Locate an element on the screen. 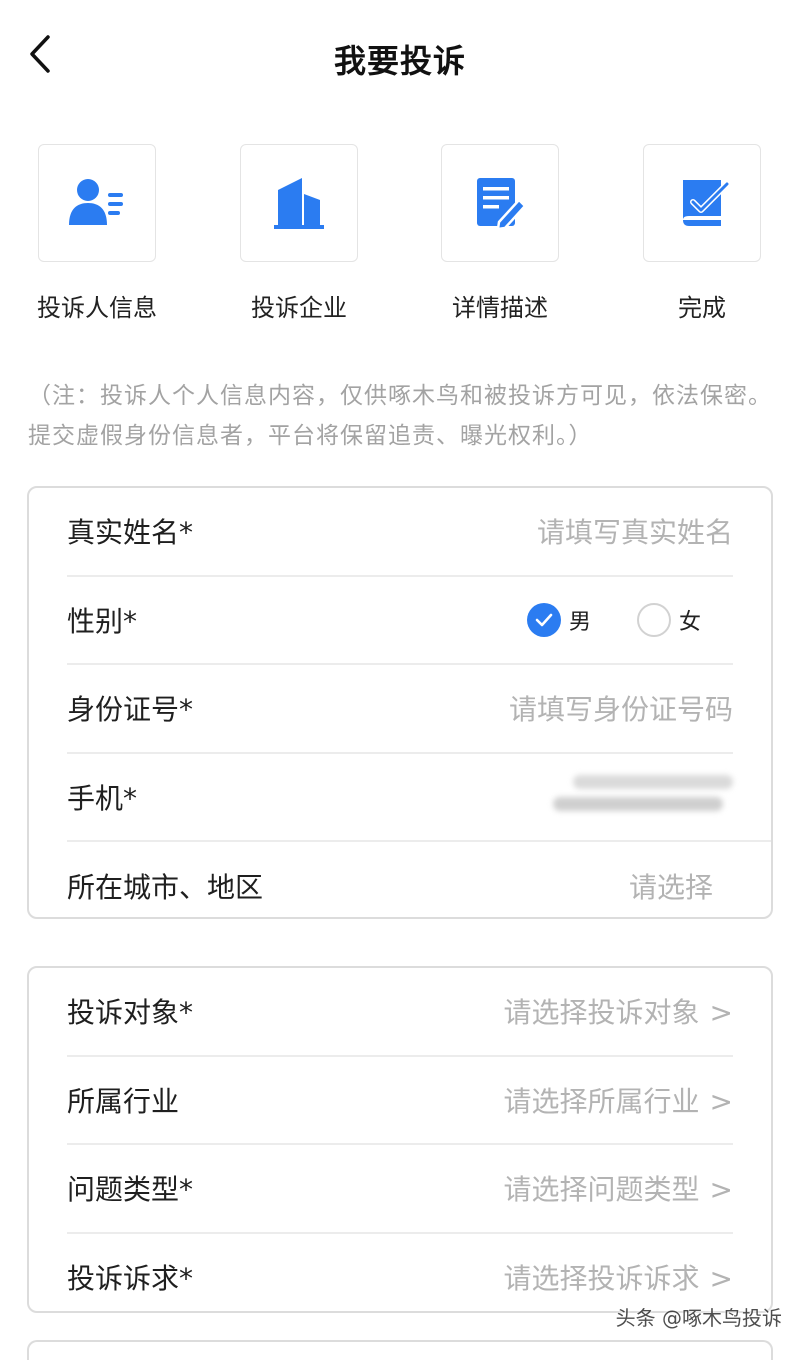 This screenshot has height=1360, width=800. gender-male-radio: 男 is located at coordinates (558, 619).